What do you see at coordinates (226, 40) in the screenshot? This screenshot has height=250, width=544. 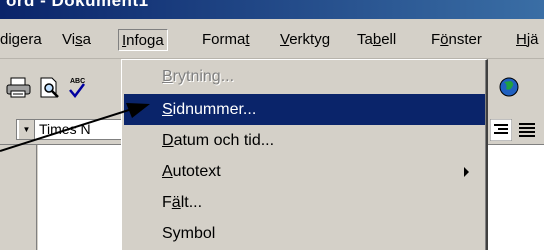 I see `menu-format: Format` at bounding box center [226, 40].